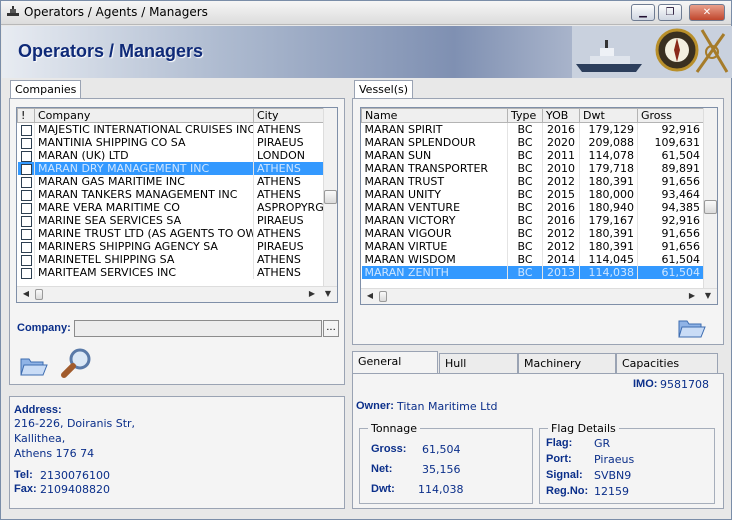  I want to click on company-cell: MAJESTIC INTERNATIONAL CRUISES INC, so click(144, 129).